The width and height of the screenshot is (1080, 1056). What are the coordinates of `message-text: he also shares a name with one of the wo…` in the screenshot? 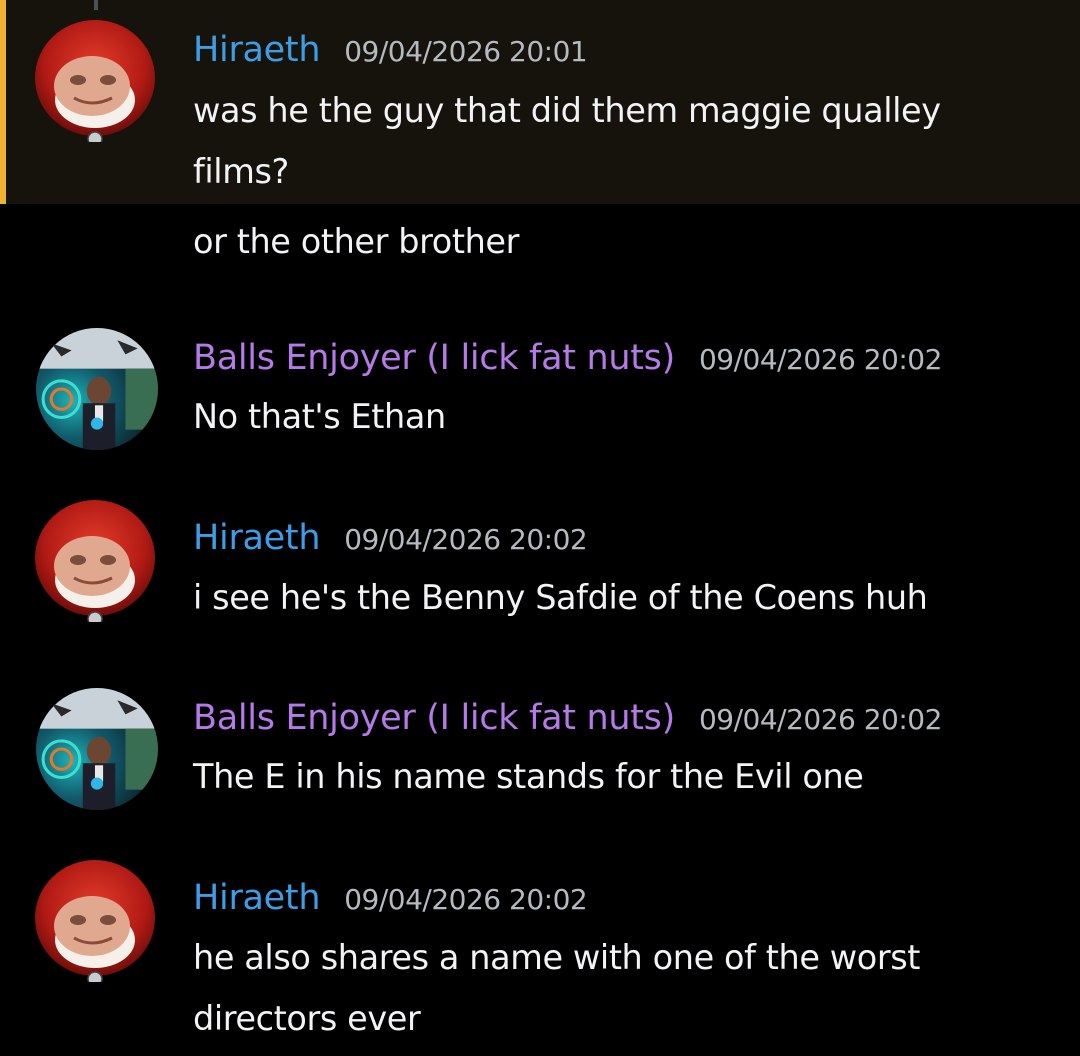 It's located at (557, 957).